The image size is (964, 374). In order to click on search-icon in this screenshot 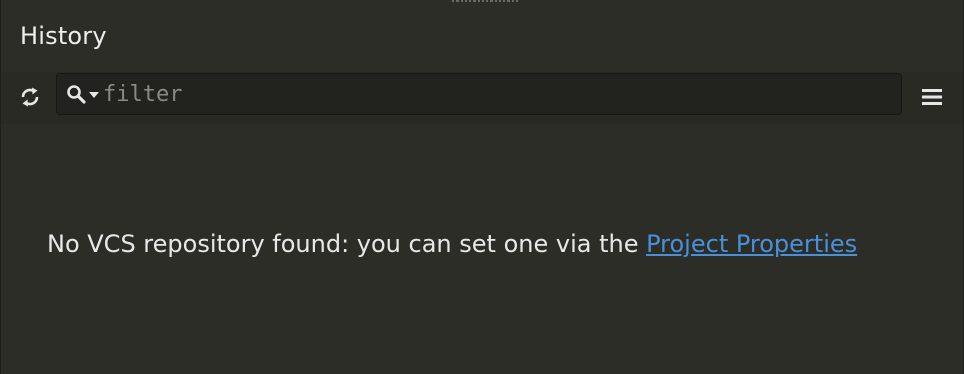, I will do `click(76, 94)`.